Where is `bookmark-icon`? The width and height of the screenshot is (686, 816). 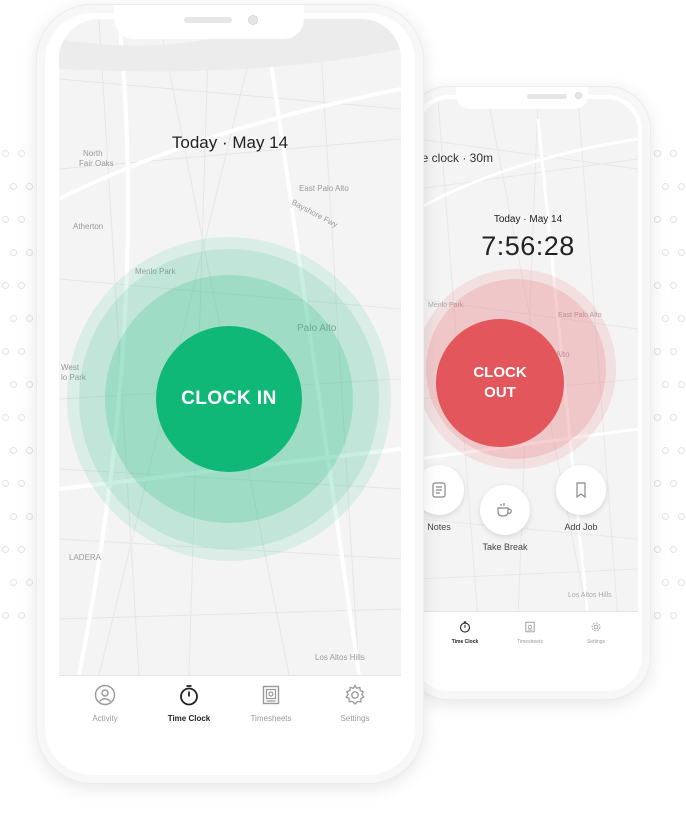
bookmark-icon is located at coordinates (581, 490).